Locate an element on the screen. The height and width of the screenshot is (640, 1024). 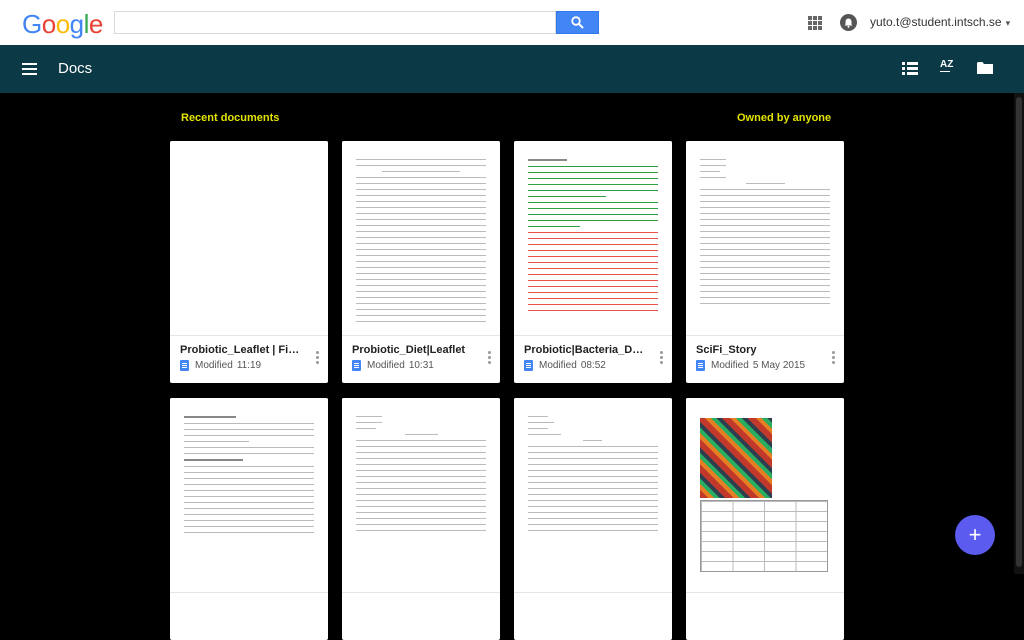
google-logo: Google is located at coordinates (62, 24).